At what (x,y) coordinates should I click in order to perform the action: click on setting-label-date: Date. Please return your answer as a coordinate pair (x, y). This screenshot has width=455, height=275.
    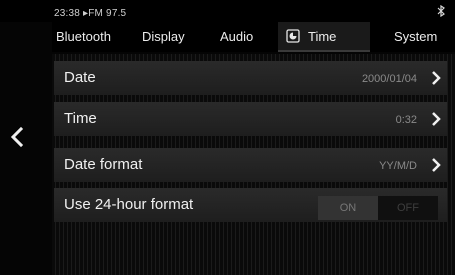
    Looking at the image, I should click on (80, 77).